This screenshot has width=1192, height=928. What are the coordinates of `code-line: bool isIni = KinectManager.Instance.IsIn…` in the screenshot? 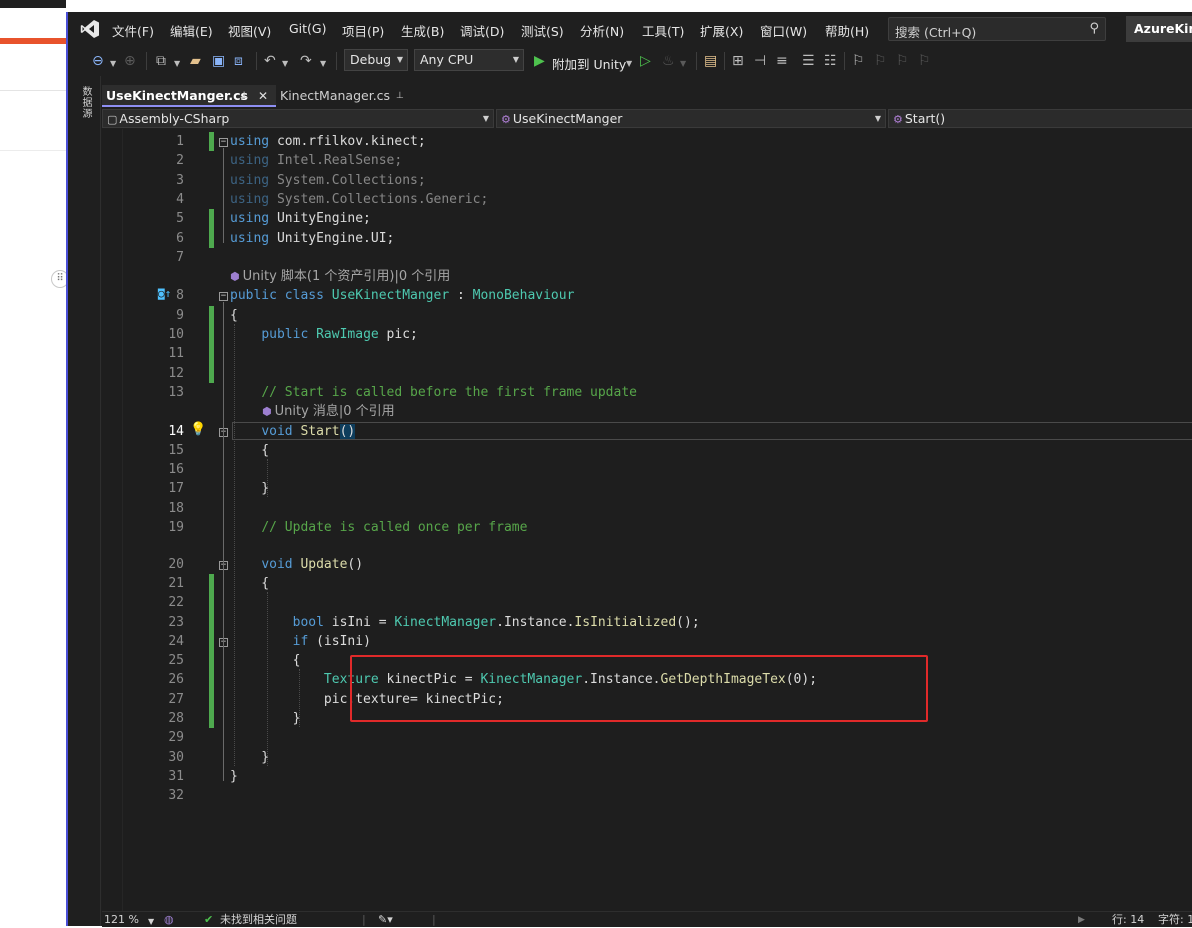 It's located at (465, 622).